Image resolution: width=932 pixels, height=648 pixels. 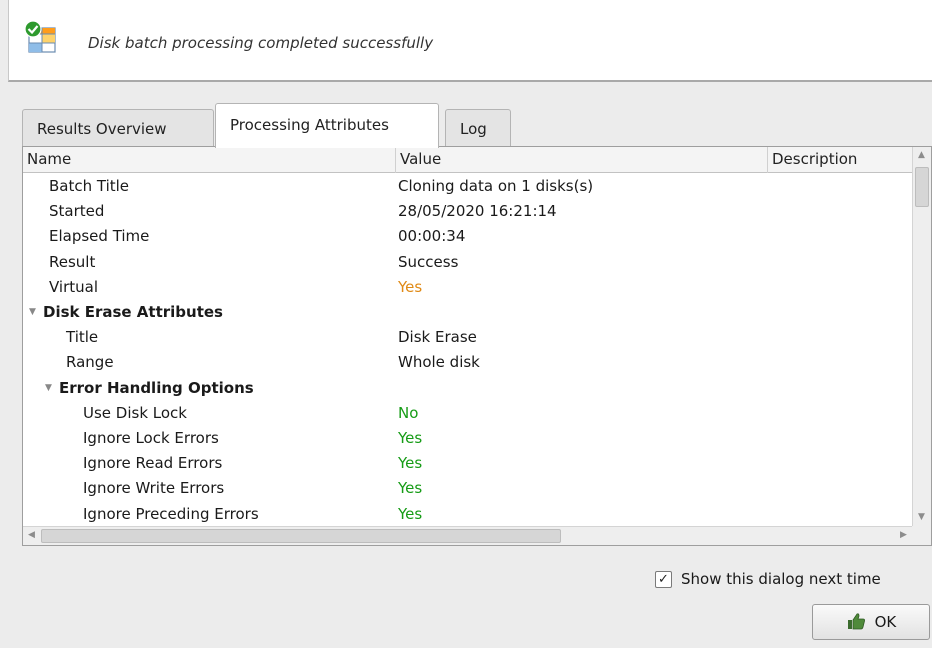 What do you see at coordinates (582, 160) in the screenshot?
I see `column-header-value: Value` at bounding box center [582, 160].